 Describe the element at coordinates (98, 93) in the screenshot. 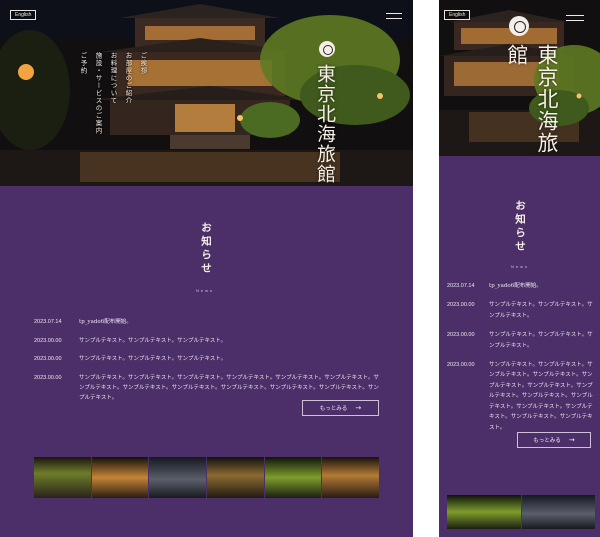

I see `nav-item-facilities: 施設・サービスのご案内` at that location.